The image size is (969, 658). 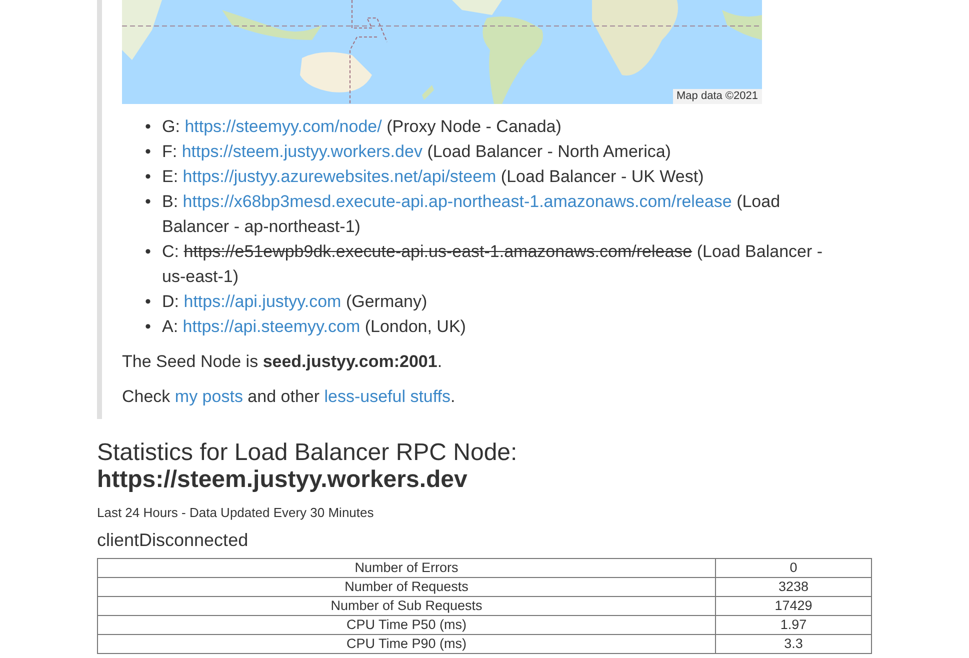 I want to click on stats-url: https://steem.justyy.workers.dev, so click(x=282, y=479).